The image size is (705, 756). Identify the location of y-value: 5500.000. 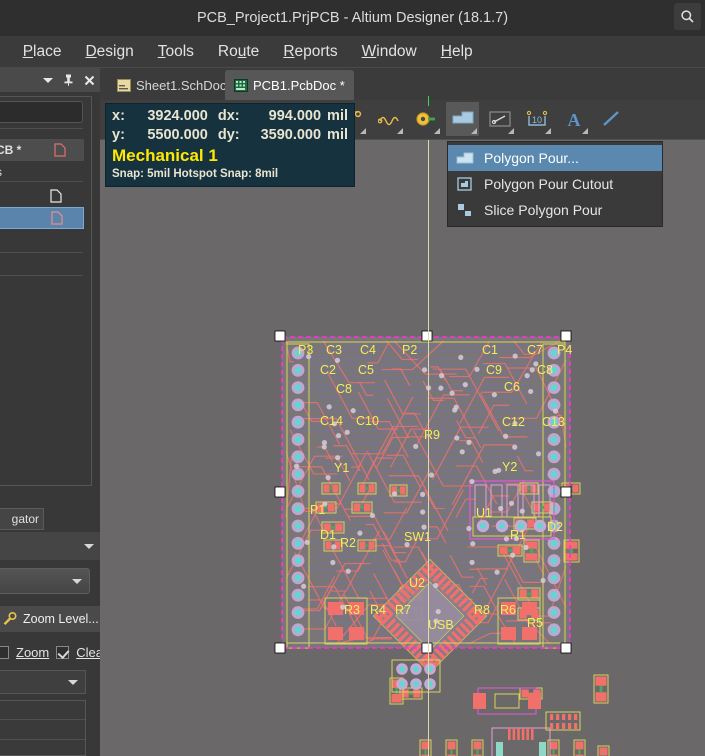
(177, 135).